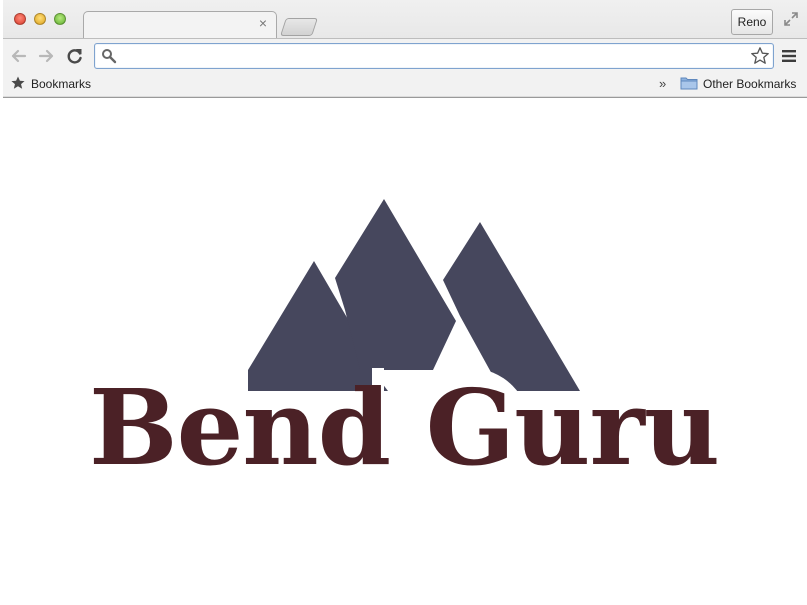  I want to click on star-outline-icon, so click(760, 55).